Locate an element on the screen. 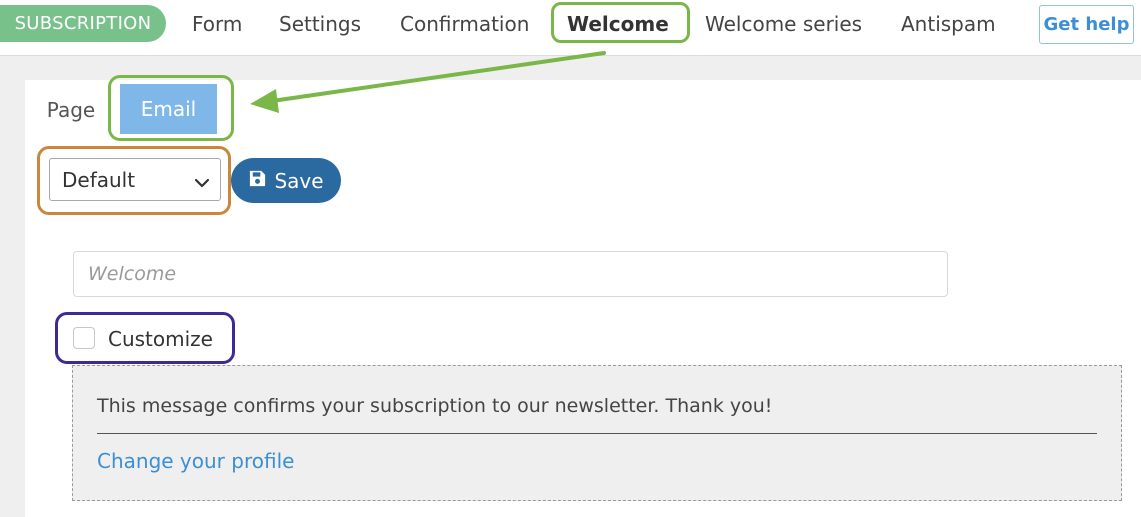  floppy-disk-icon is located at coordinates (257, 181).